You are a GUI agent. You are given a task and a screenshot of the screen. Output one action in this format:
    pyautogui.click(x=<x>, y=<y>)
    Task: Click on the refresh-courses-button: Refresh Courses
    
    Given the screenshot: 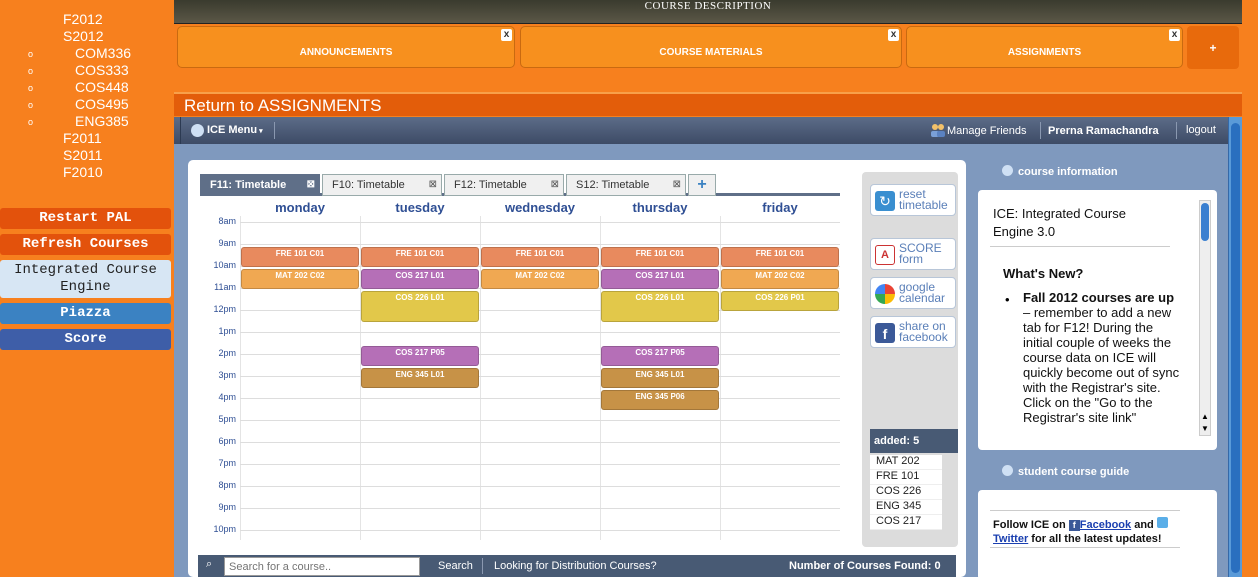 What is the action you would take?
    pyautogui.click(x=85, y=244)
    